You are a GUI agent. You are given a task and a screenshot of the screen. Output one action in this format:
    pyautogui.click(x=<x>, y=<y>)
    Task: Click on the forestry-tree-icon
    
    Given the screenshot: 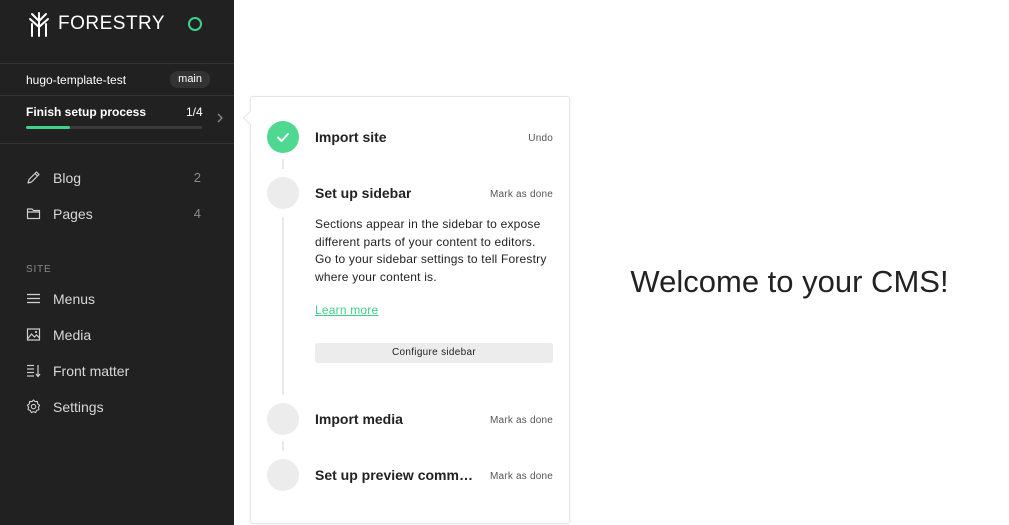 What is the action you would take?
    pyautogui.click(x=39, y=24)
    